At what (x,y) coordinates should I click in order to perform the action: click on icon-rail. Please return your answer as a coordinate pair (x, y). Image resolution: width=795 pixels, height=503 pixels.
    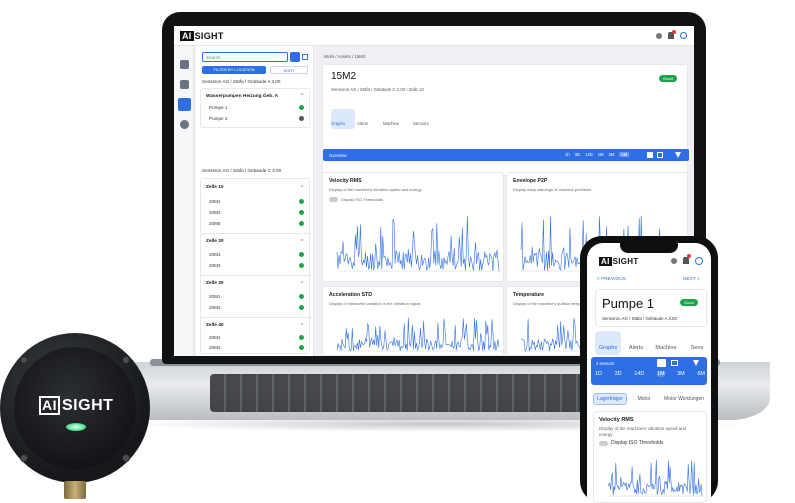
    Looking at the image, I should click on (184, 201).